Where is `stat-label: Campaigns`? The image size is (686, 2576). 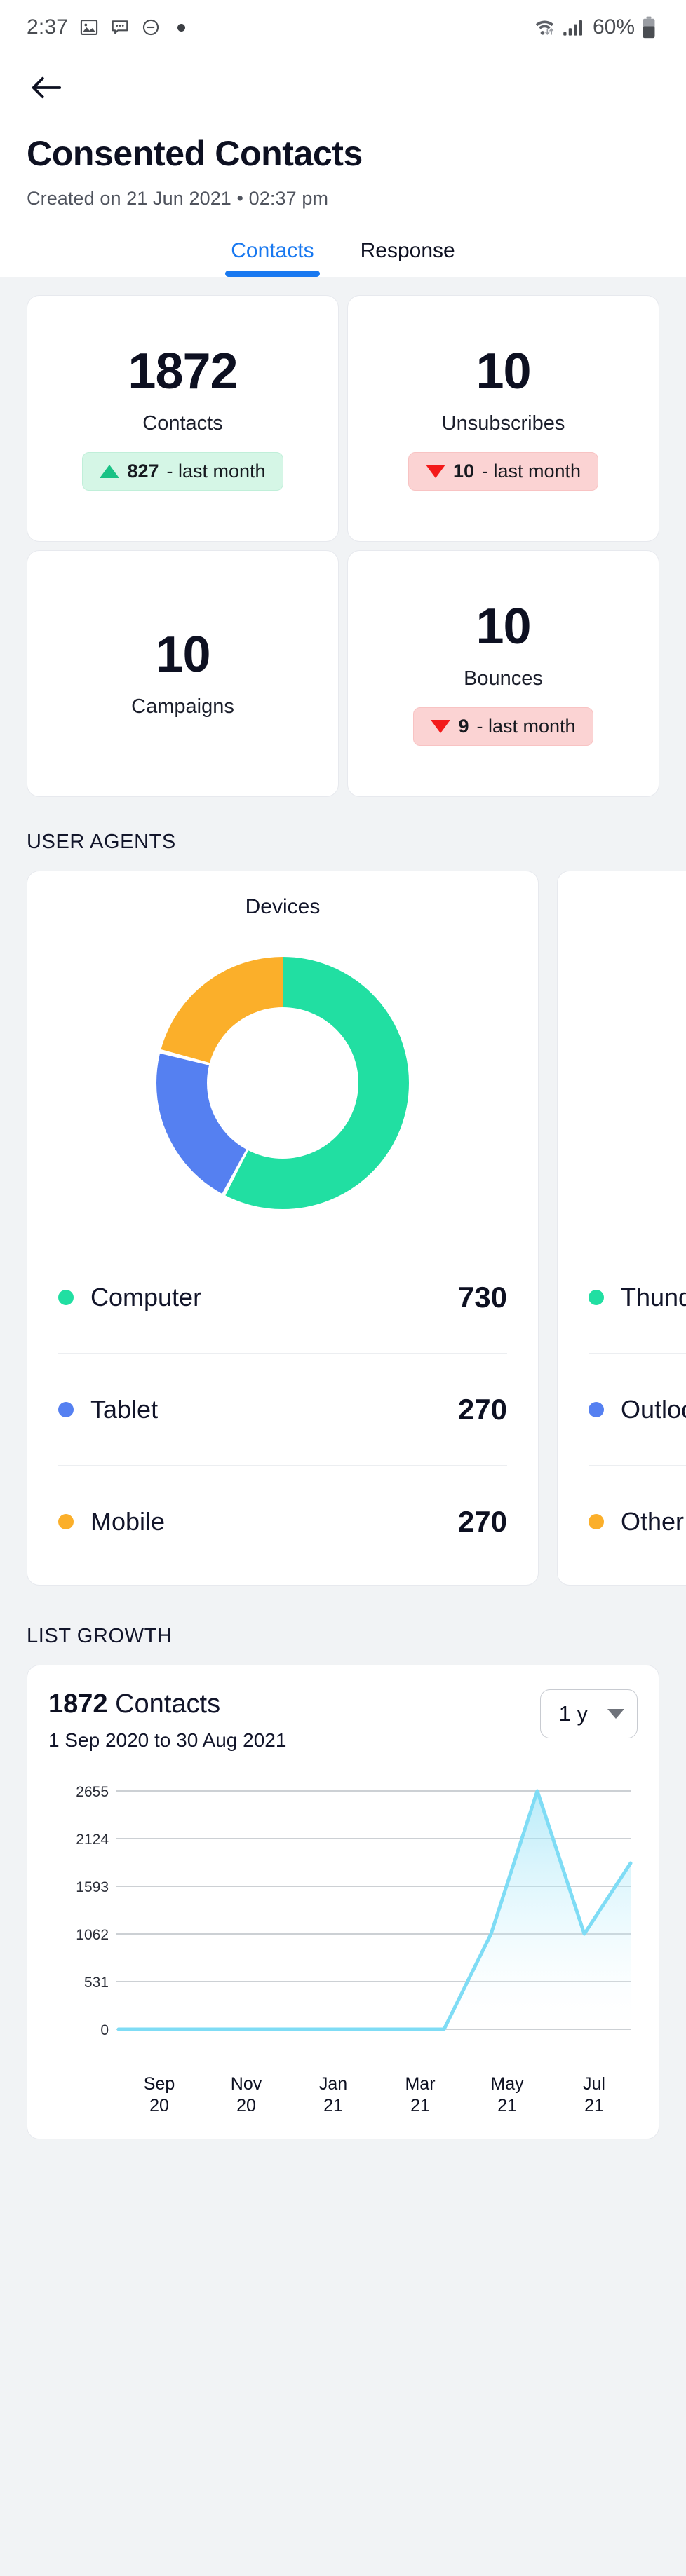
stat-label: Campaigns is located at coordinates (182, 706).